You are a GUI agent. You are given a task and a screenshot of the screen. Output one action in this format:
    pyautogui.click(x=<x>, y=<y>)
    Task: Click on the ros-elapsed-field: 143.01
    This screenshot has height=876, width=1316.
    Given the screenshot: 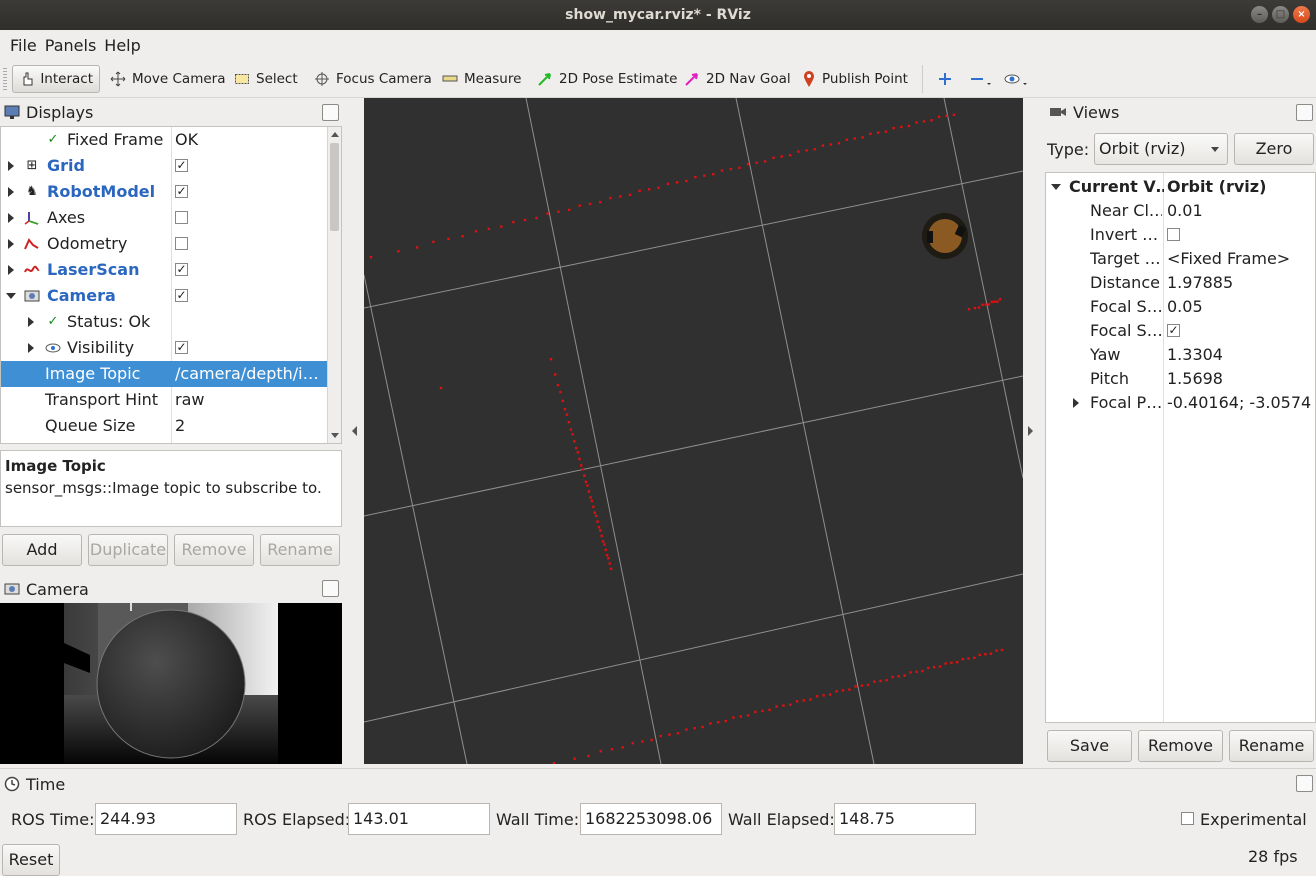 What is the action you would take?
    pyautogui.click(x=419, y=819)
    